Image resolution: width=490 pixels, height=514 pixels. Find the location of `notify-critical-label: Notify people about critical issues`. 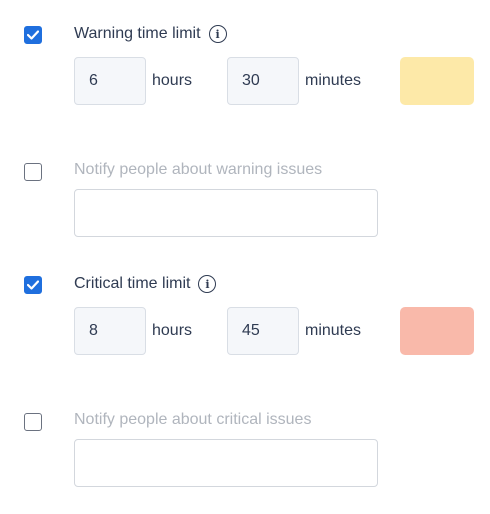

notify-critical-label: Notify people about critical issues is located at coordinates (192, 420).